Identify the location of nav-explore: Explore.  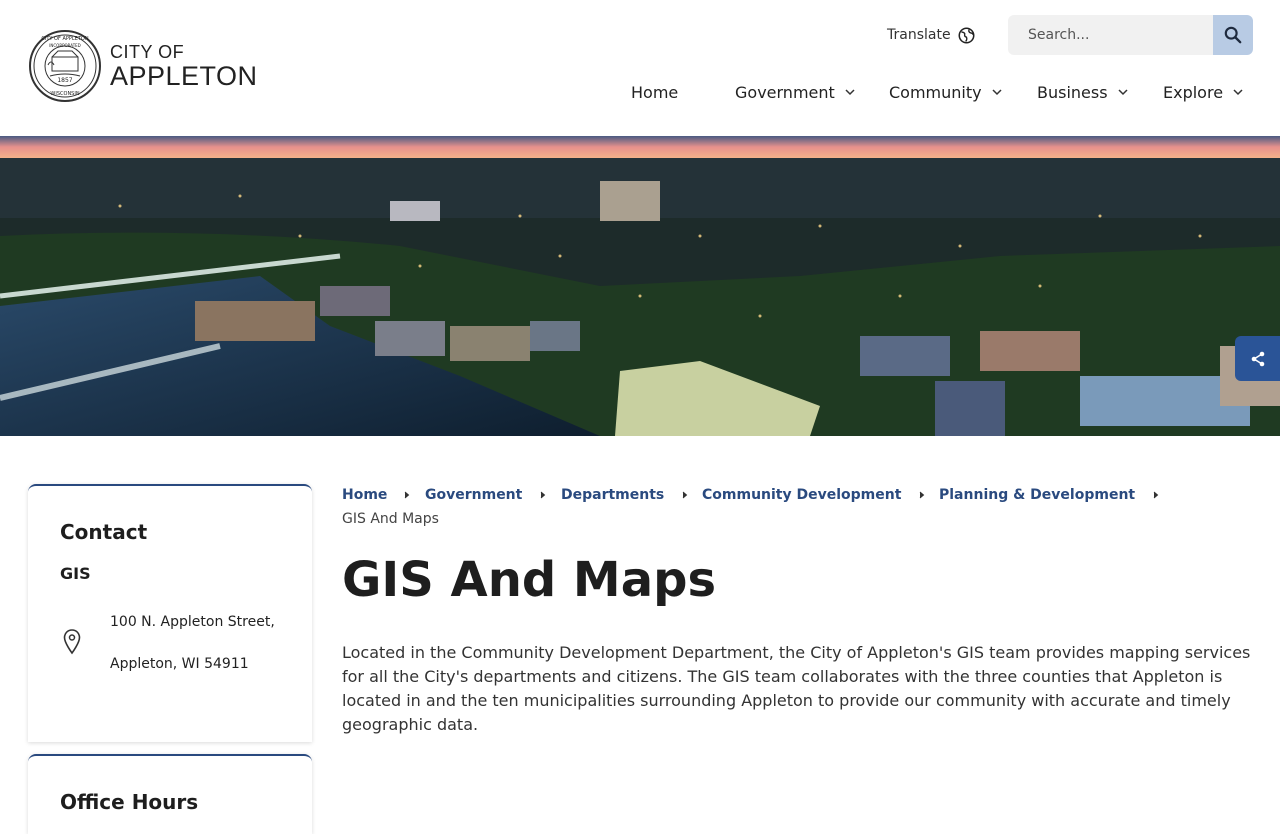
(1203, 92).